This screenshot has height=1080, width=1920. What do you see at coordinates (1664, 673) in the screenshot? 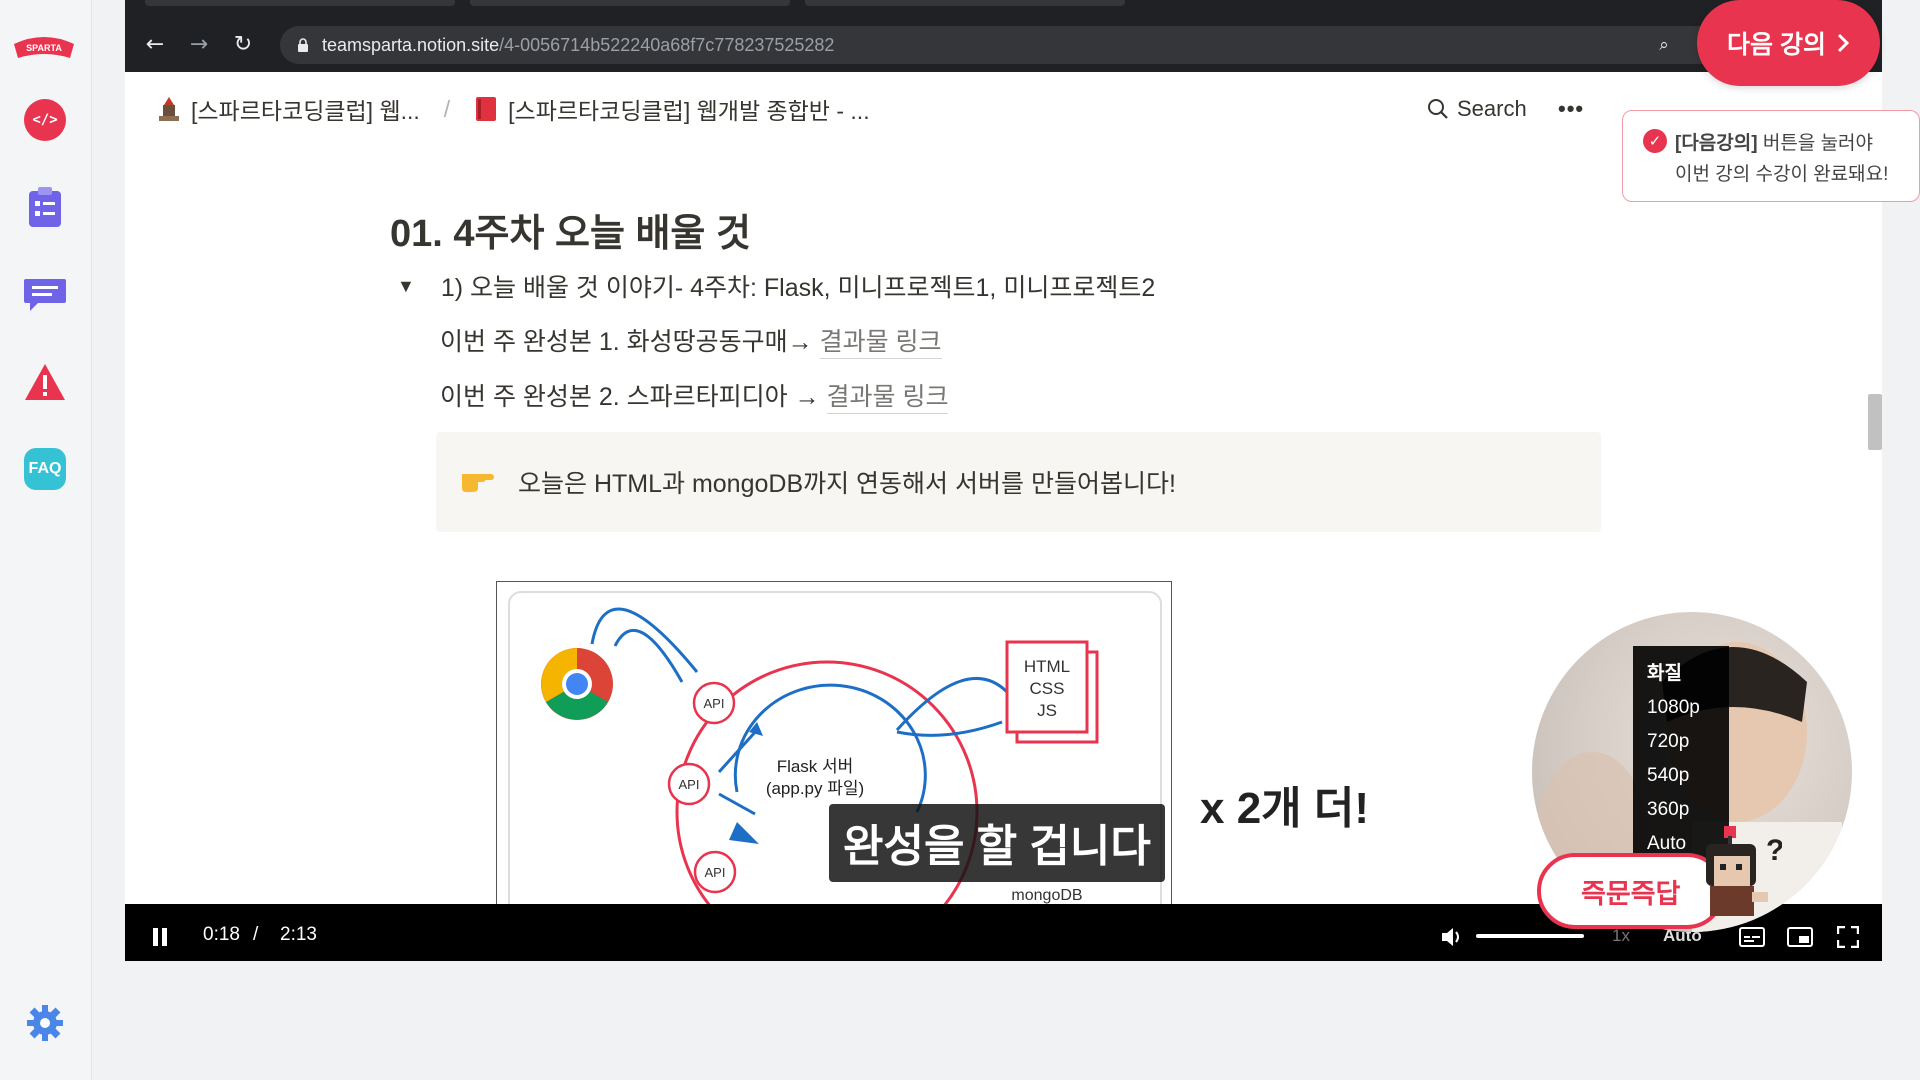
I see `quality-menu-title: 화질` at bounding box center [1664, 673].